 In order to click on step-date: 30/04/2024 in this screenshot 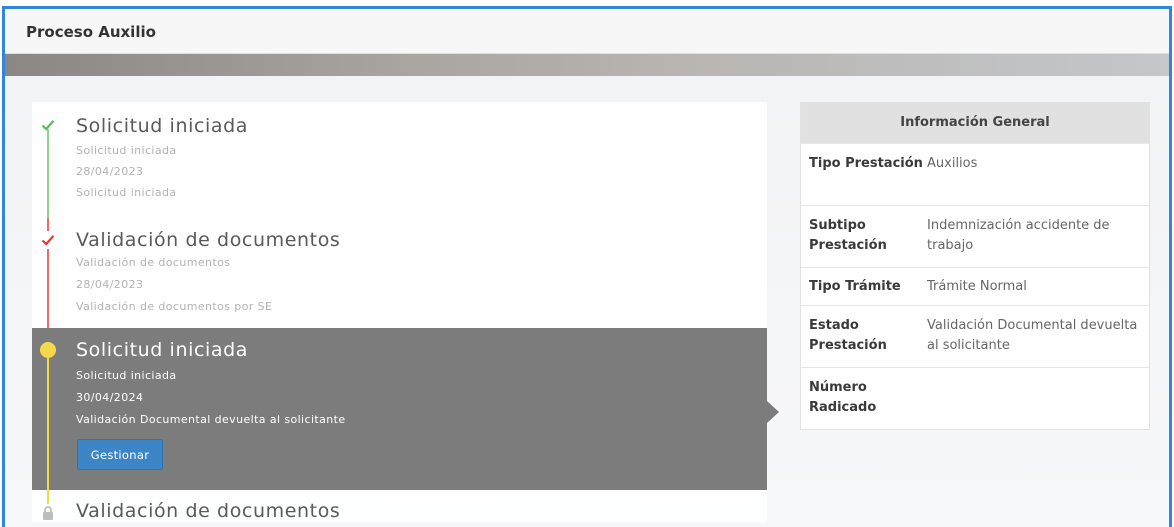, I will do `click(110, 397)`.